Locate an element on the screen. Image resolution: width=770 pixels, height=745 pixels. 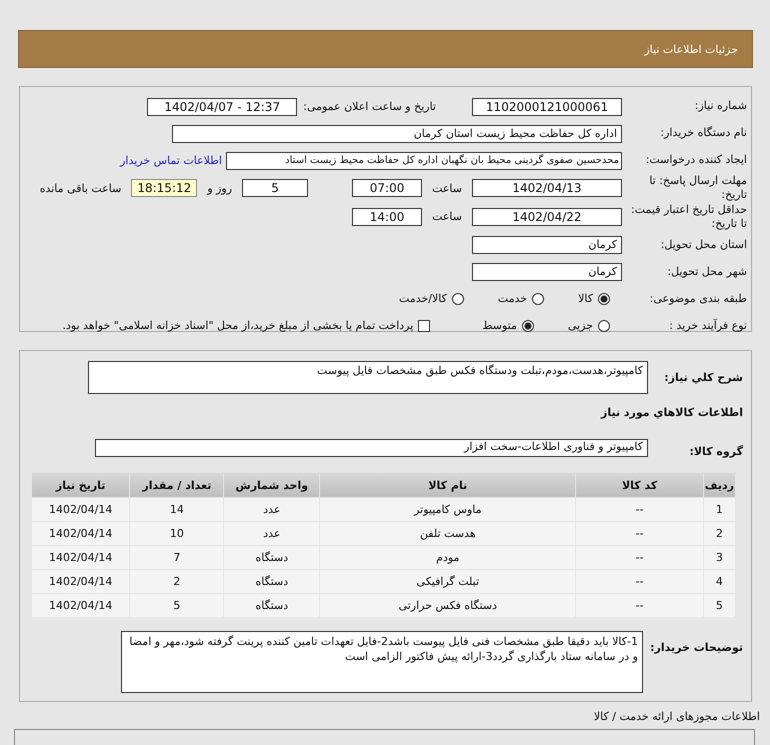
radio-label: کالا is located at coordinates (585, 299).